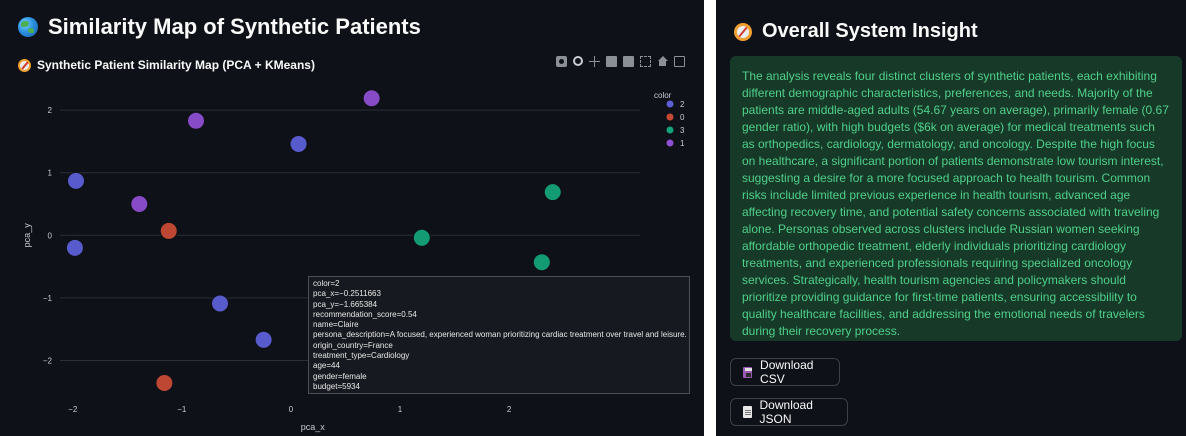 Image resolution: width=1186 pixels, height=436 pixels. Describe the element at coordinates (50, 110) in the screenshot. I see `y-tick-label: 2` at that location.